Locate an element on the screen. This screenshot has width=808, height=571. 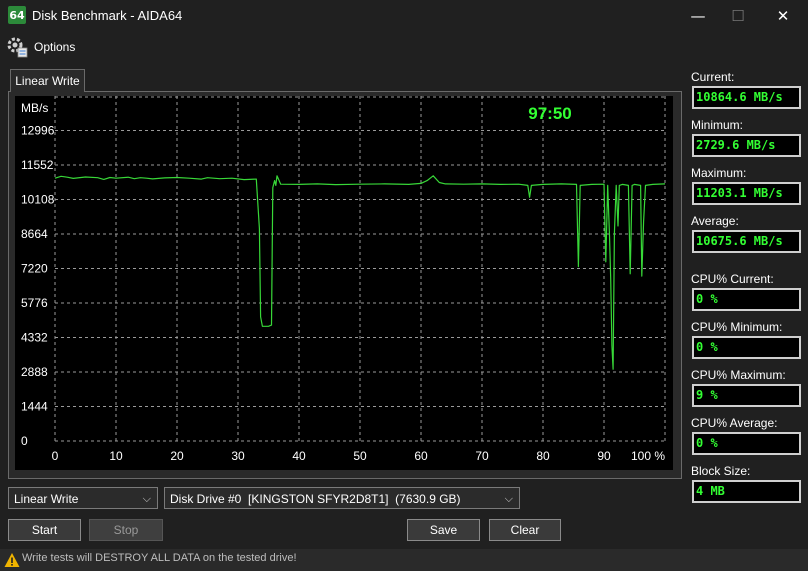
y-tick-label: 7220 is located at coordinates (34, 269).